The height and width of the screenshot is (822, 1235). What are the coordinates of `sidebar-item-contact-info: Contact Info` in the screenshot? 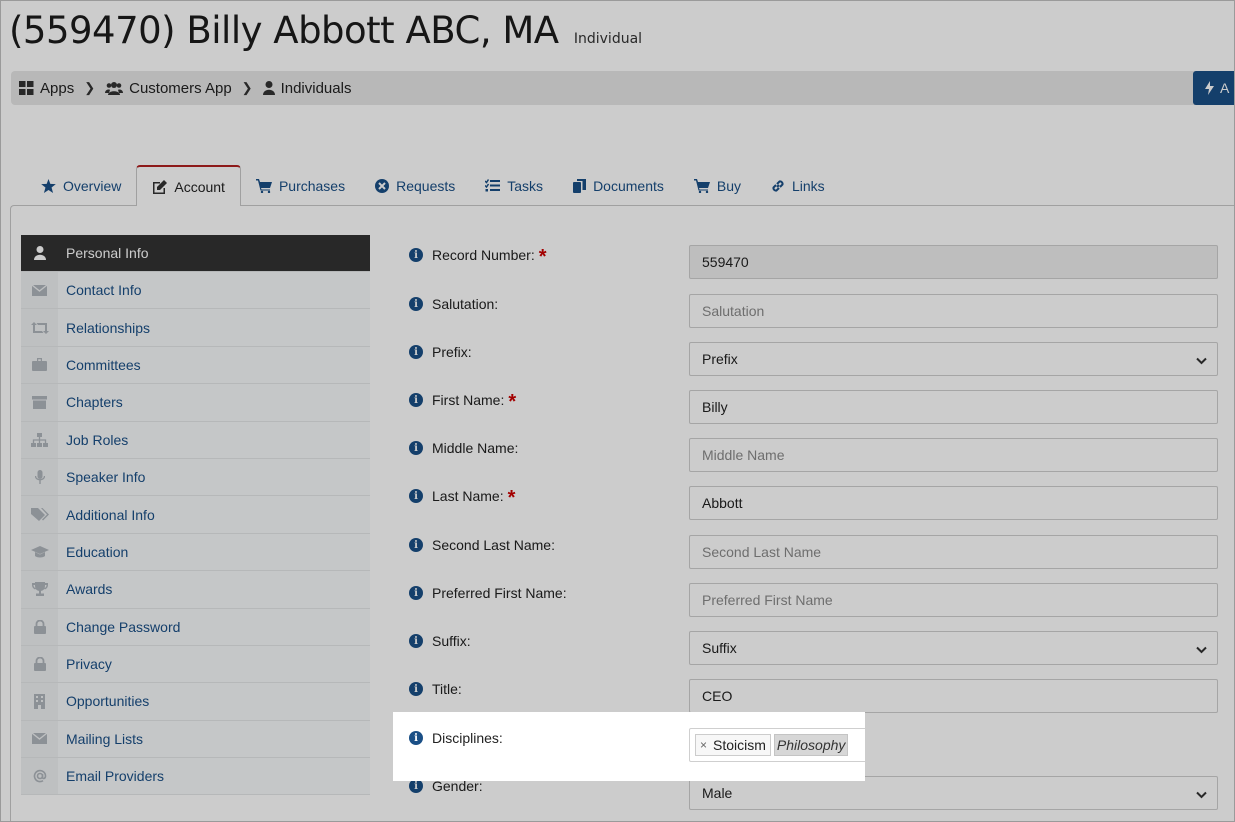 It's located at (195, 291).